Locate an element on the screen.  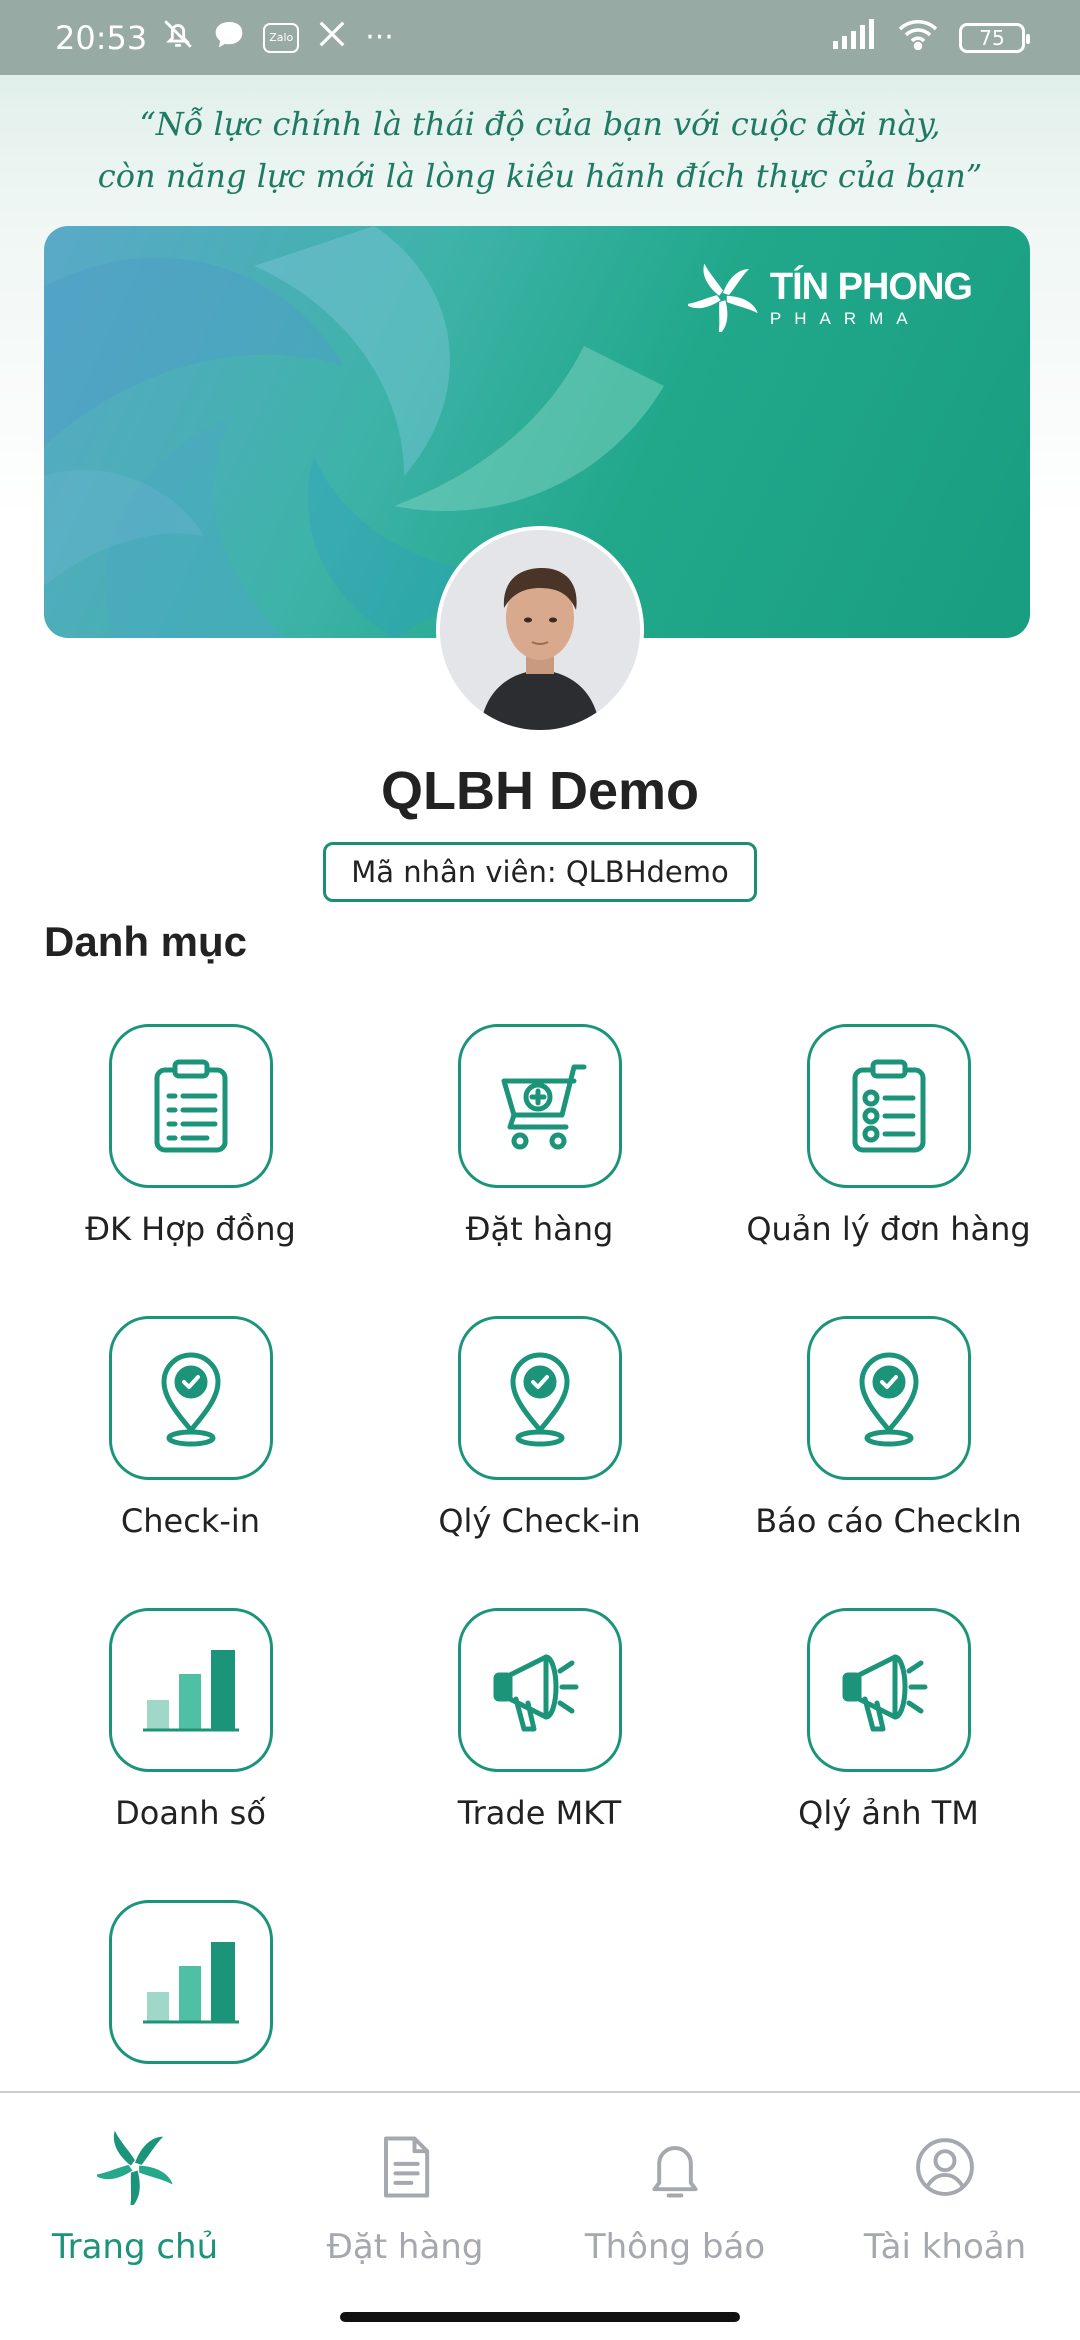
brand-subtitle: PHARMA is located at coordinates (845, 318).